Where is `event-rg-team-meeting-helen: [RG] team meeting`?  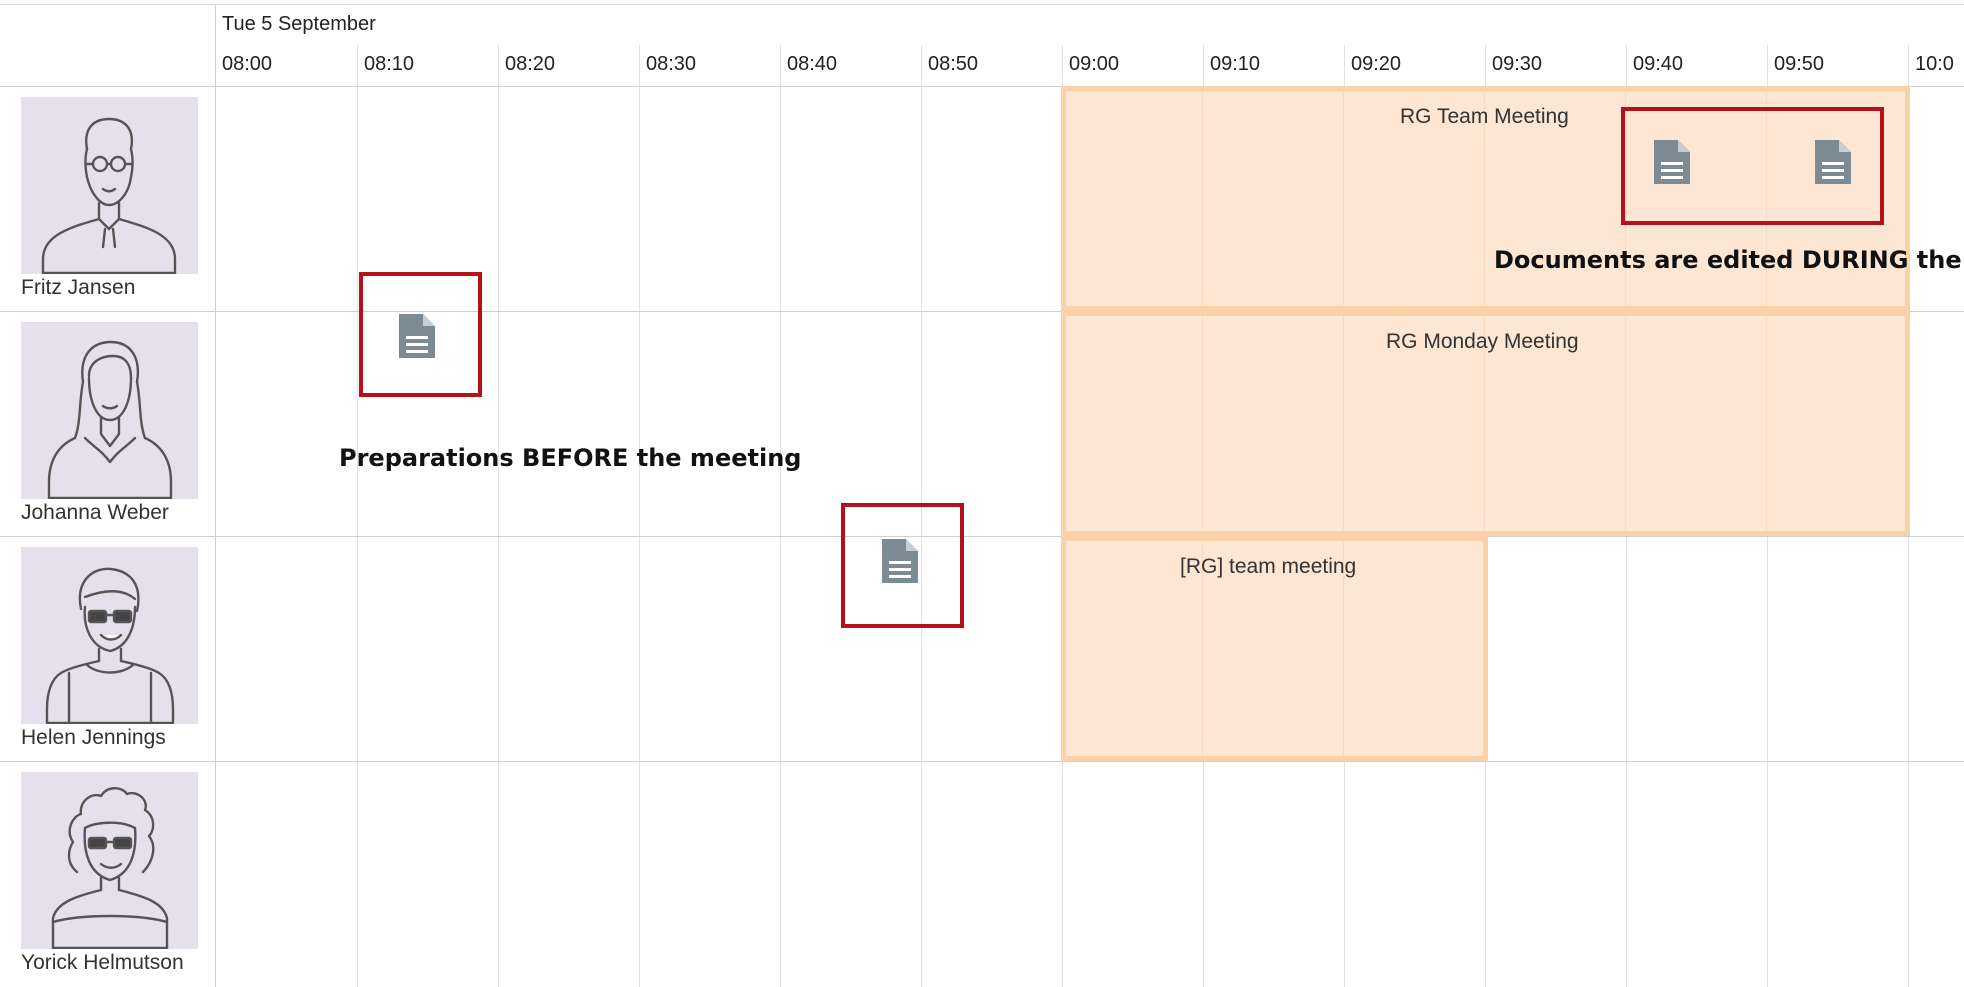 event-rg-team-meeting-helen: [RG] team meeting is located at coordinates (1274, 648).